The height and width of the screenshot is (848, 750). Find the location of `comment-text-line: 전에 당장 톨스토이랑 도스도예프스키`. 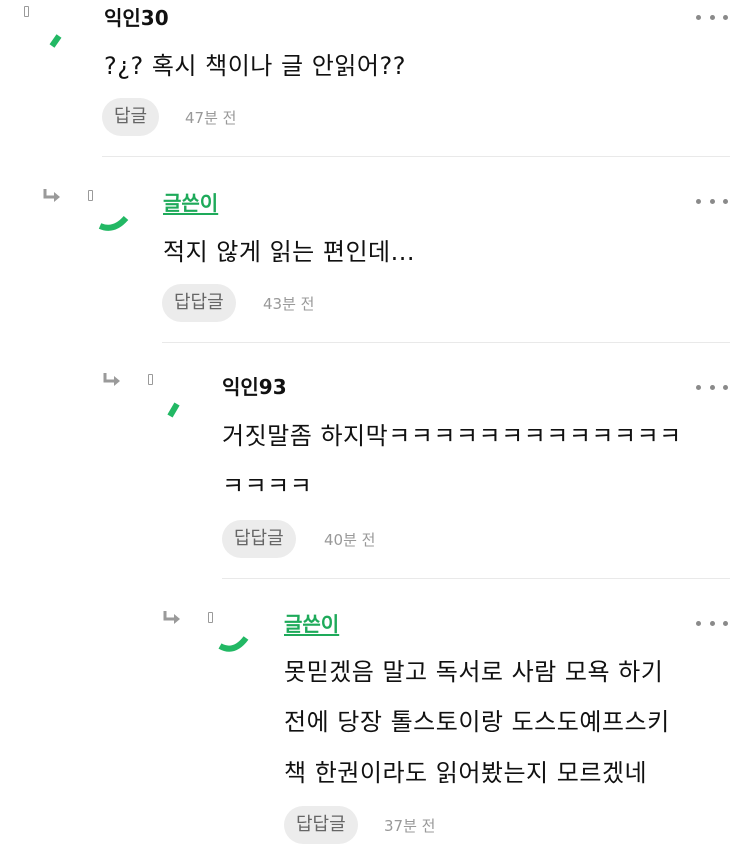

comment-text-line: 전에 당장 톨스토이랑 도스도예프스키 is located at coordinates (477, 722).